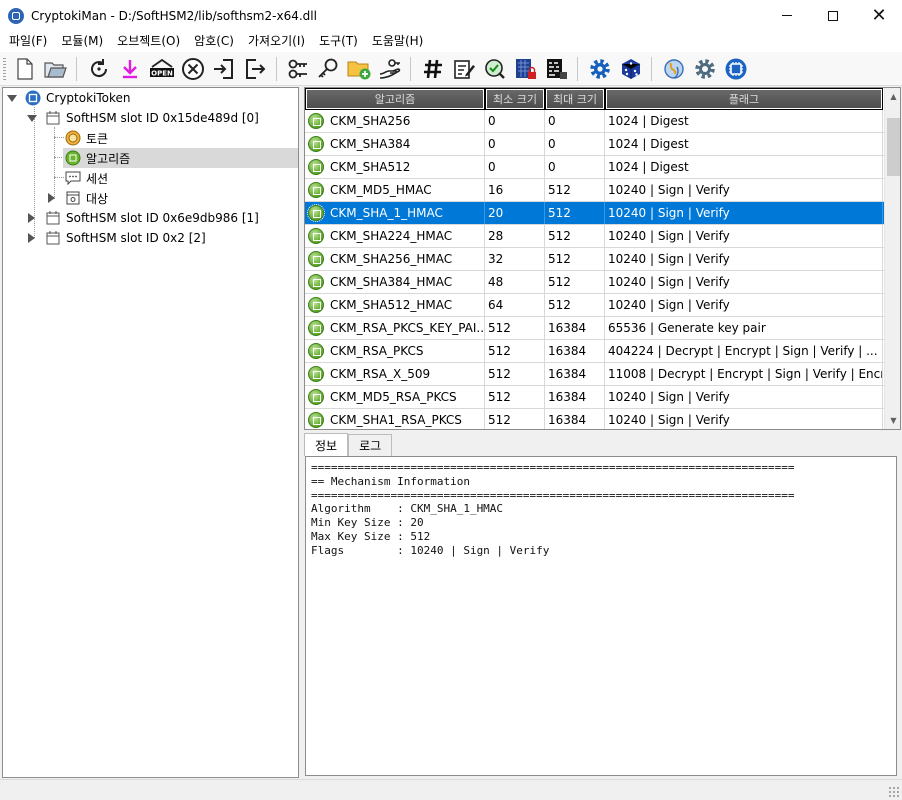  What do you see at coordinates (78, 198) in the screenshot?
I see `tree-item-object: 대상` at bounding box center [78, 198].